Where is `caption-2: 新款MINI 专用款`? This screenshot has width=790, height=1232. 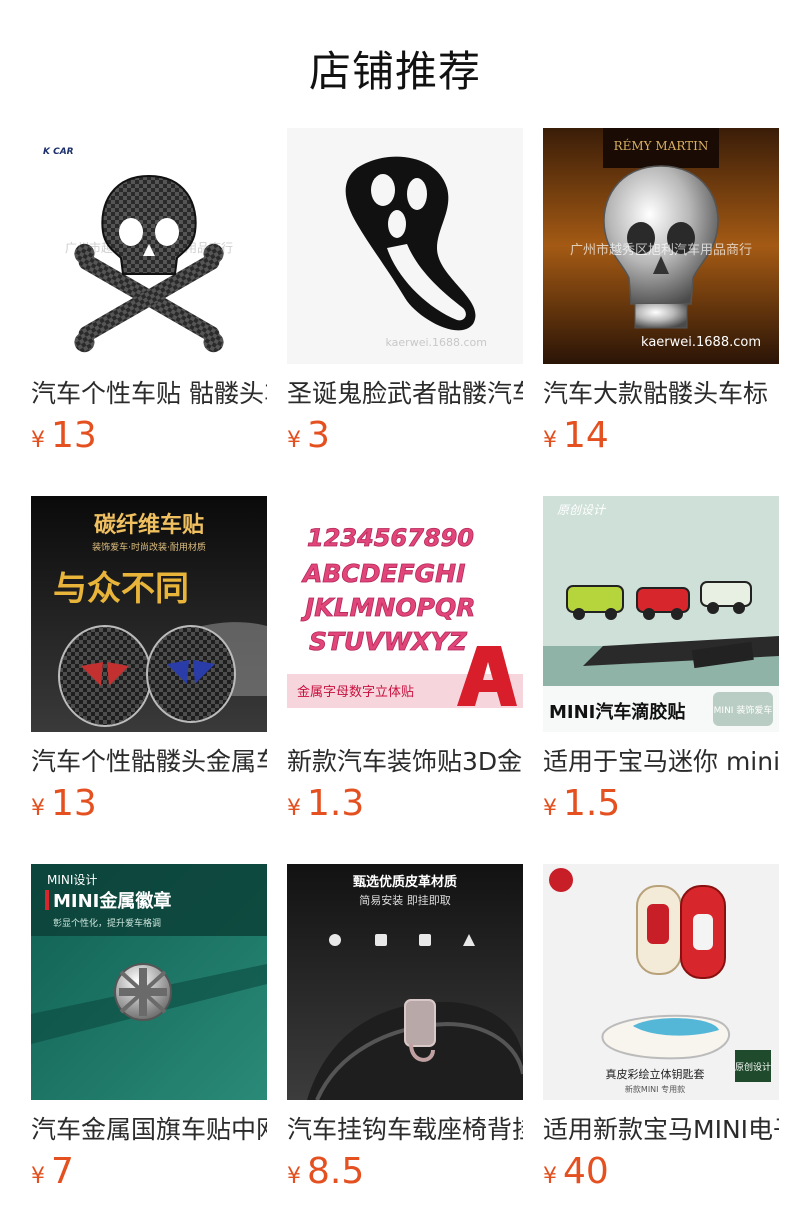 caption-2: 新款MINI 专用款 is located at coordinates (655, 1089).